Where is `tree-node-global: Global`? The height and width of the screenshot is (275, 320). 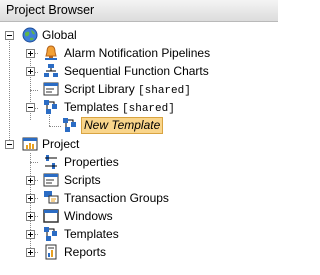
tree-node-global: Global is located at coordinates (139, 35).